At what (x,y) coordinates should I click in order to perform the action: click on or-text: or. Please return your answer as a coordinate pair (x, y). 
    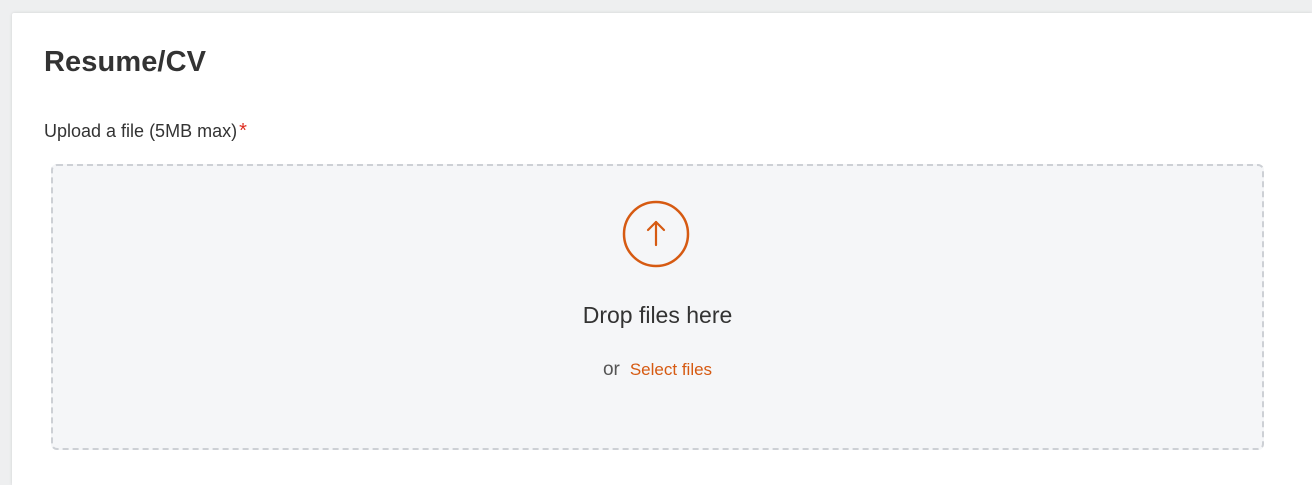
    Looking at the image, I should click on (611, 369).